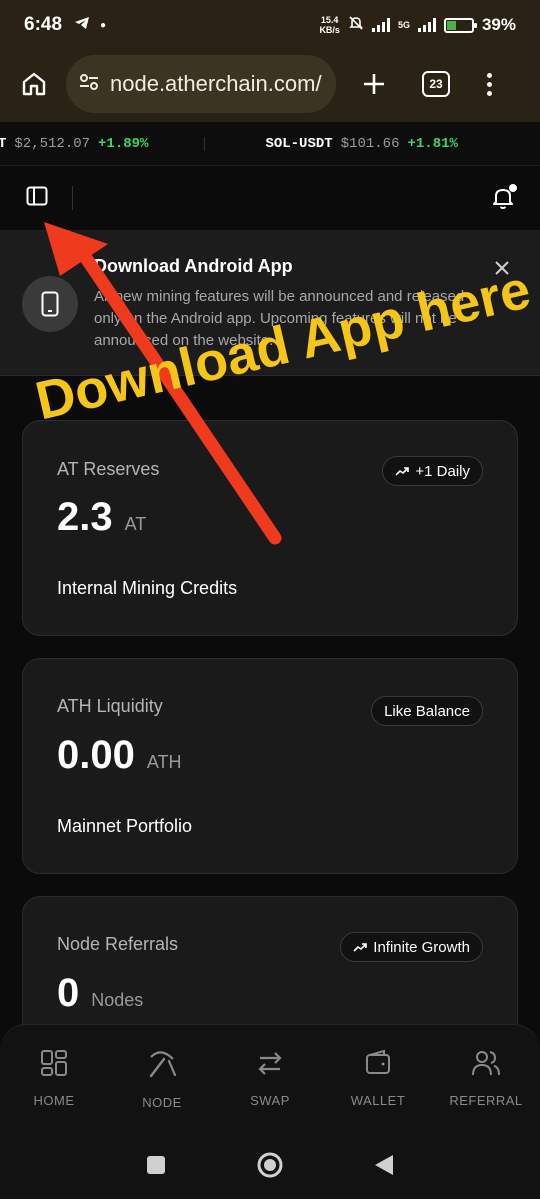 This screenshot has width=540, height=1199. What do you see at coordinates (74, 143) in the screenshot?
I see `ticker-item: T $2,512.07 +1.89%` at bounding box center [74, 143].